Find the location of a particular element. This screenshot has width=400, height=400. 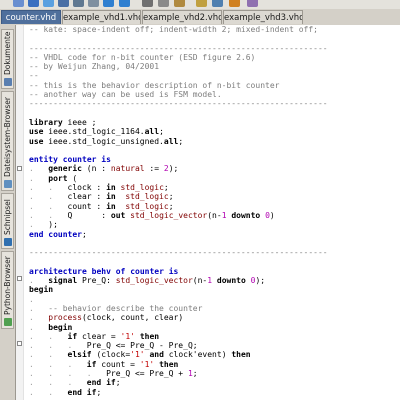

code-token: -- by Weijun Zhang, 04/2001 is located at coordinates (94, 67).